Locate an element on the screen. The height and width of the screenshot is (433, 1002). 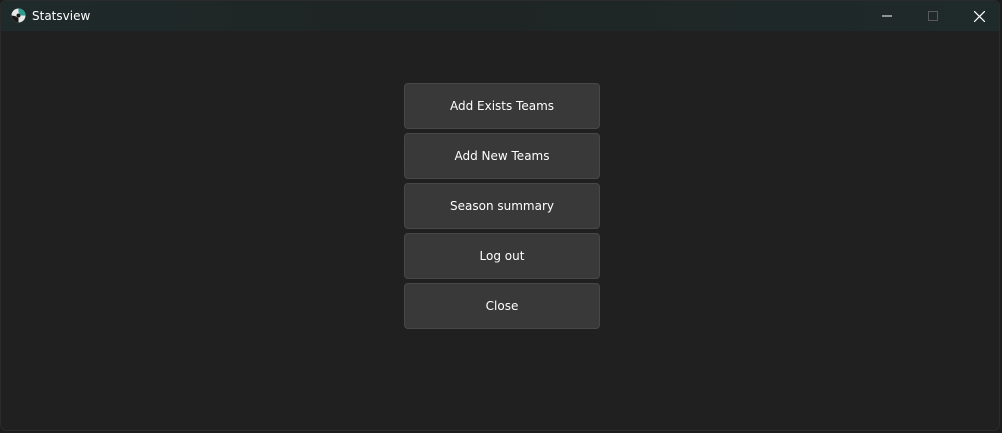
soccer-ball-icon is located at coordinates (18, 15).